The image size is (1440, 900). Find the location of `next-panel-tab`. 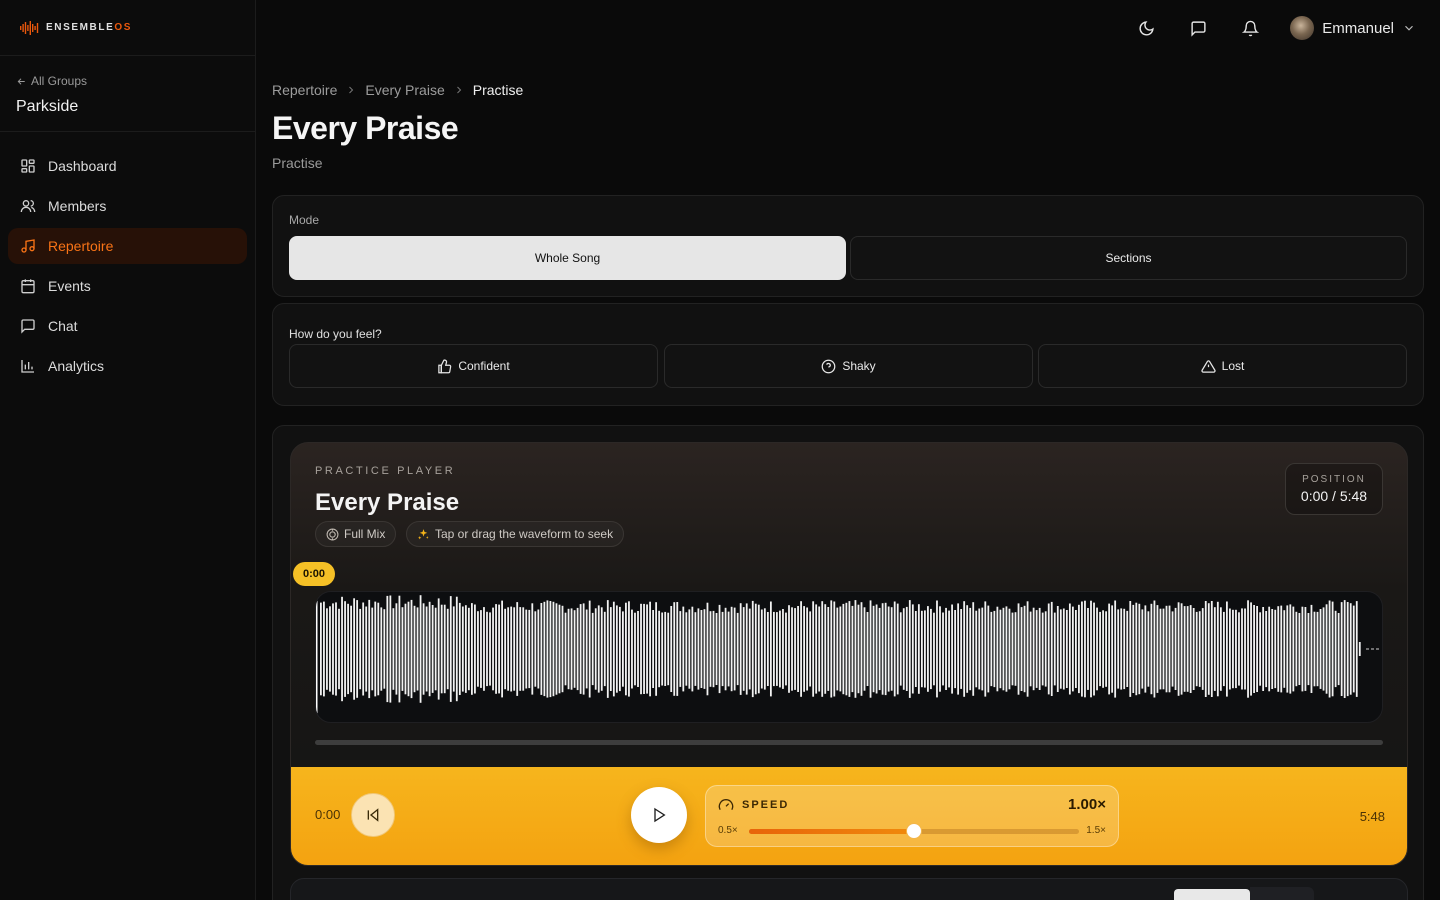

next-panel-tab is located at coordinates (1282, 893).